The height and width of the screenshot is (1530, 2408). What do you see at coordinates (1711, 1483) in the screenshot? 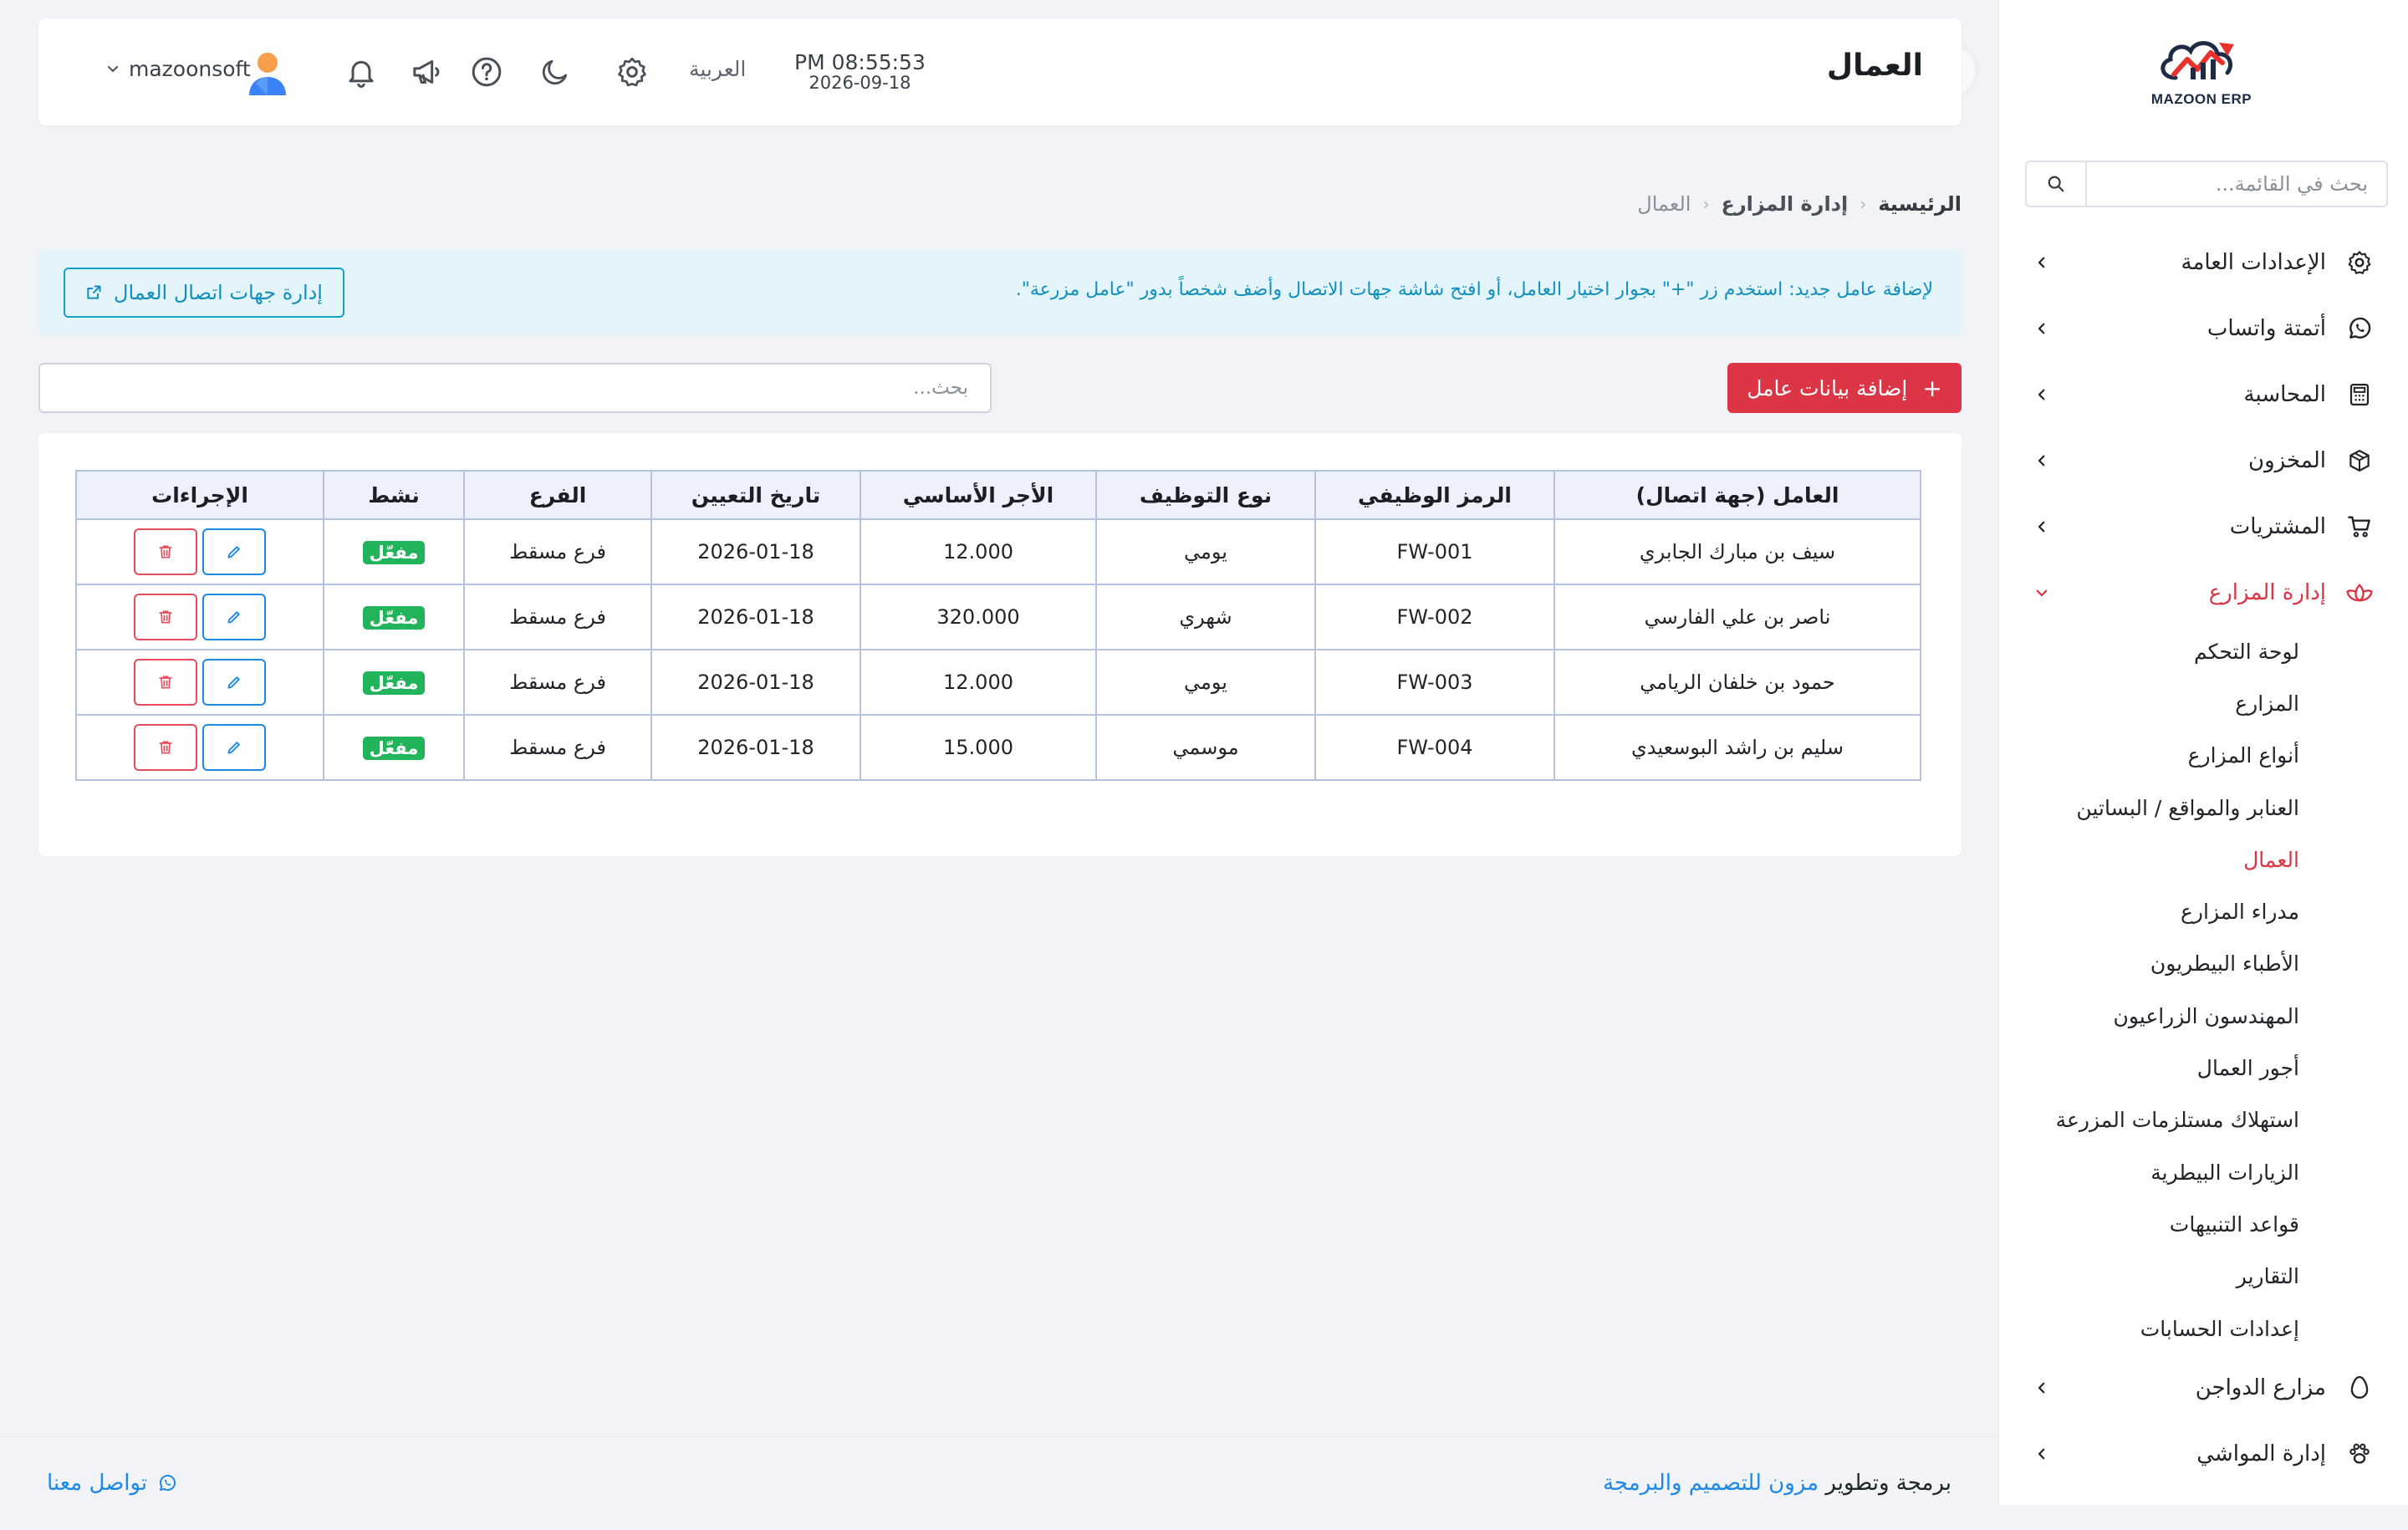
I see `footer-company-link: مزون للتصميم والبرمجة` at bounding box center [1711, 1483].